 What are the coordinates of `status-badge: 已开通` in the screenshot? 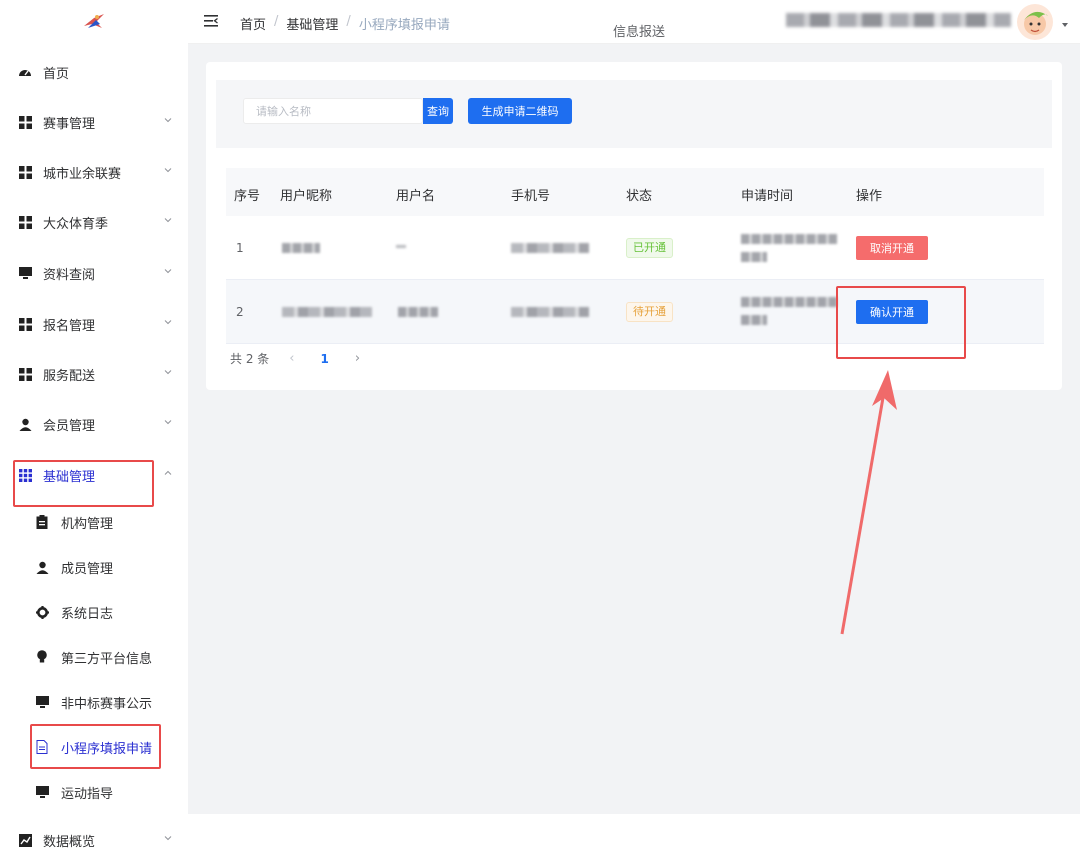 It's located at (649, 248).